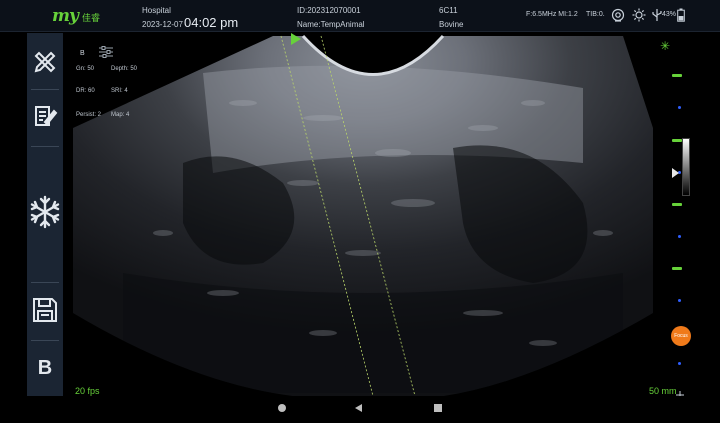  Describe the element at coordinates (45, 368) in the screenshot. I see `b-mode-button: B` at that location.